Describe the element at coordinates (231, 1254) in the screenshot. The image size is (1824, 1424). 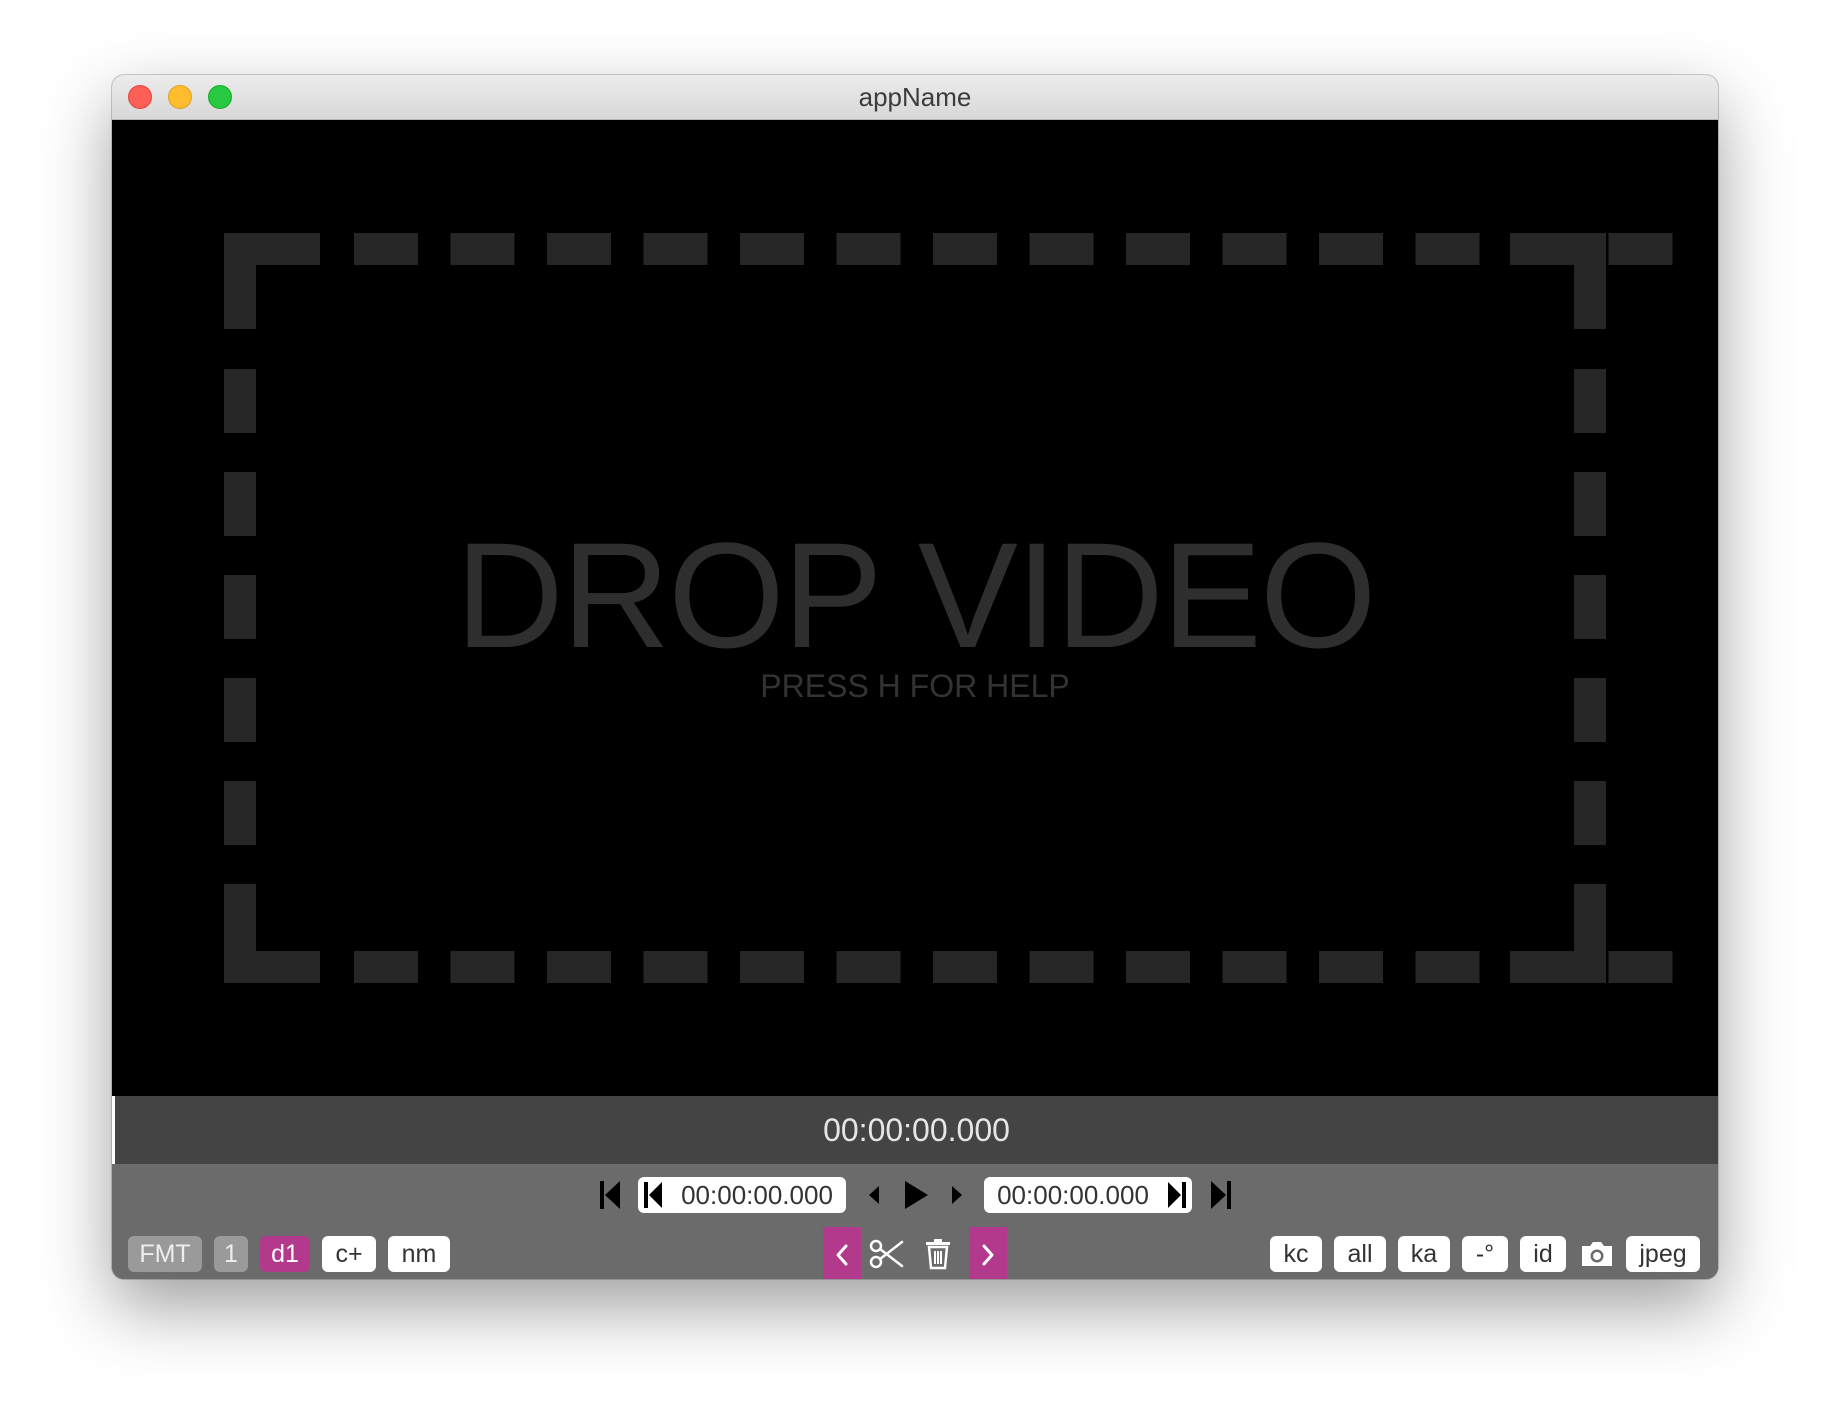
I see `stream-count-button: 1` at that location.